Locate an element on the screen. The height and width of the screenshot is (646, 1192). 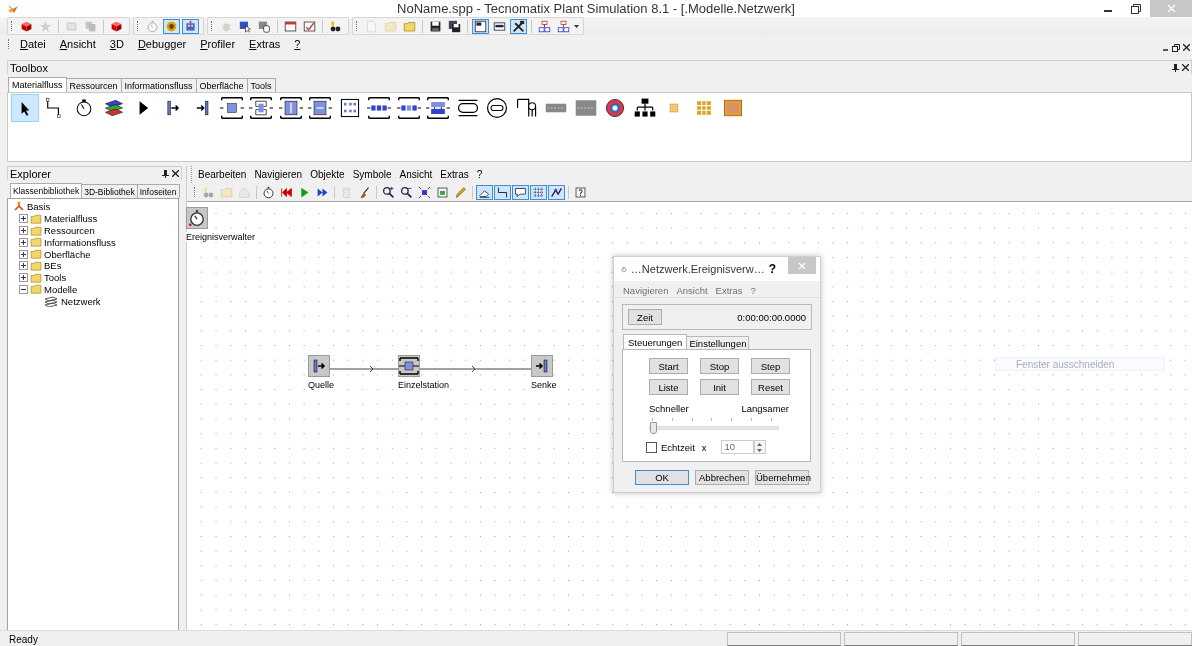
restore-icon is located at coordinates (1176, 48).